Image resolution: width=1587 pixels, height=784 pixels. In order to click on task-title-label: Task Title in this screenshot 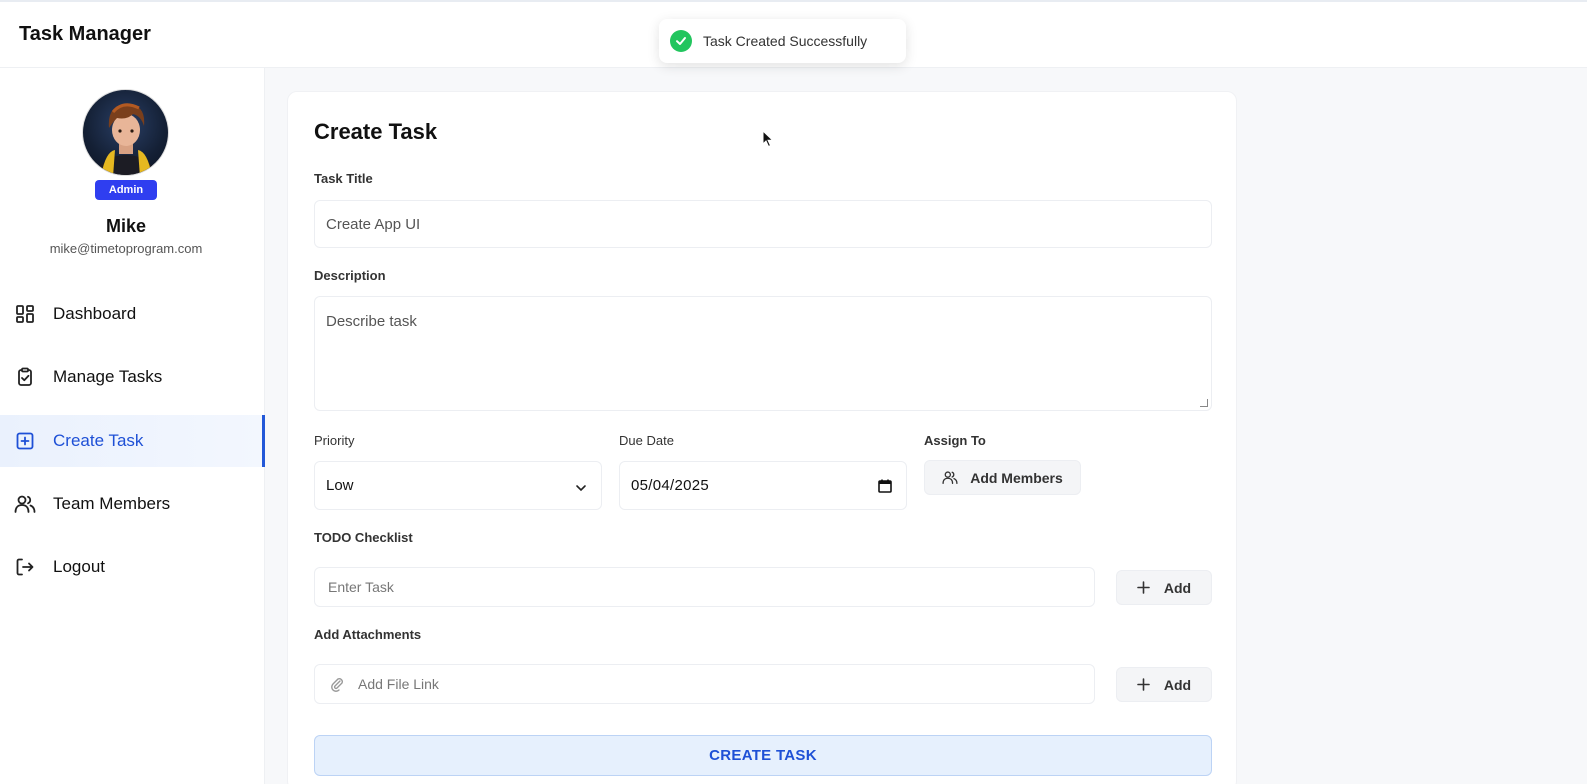, I will do `click(343, 178)`.